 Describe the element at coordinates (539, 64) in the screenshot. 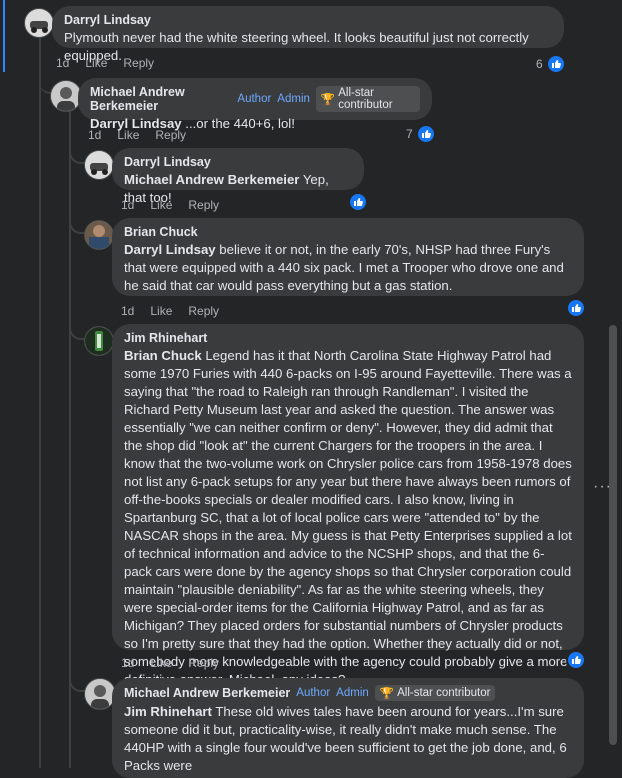

I see `reaction-number: 6` at that location.